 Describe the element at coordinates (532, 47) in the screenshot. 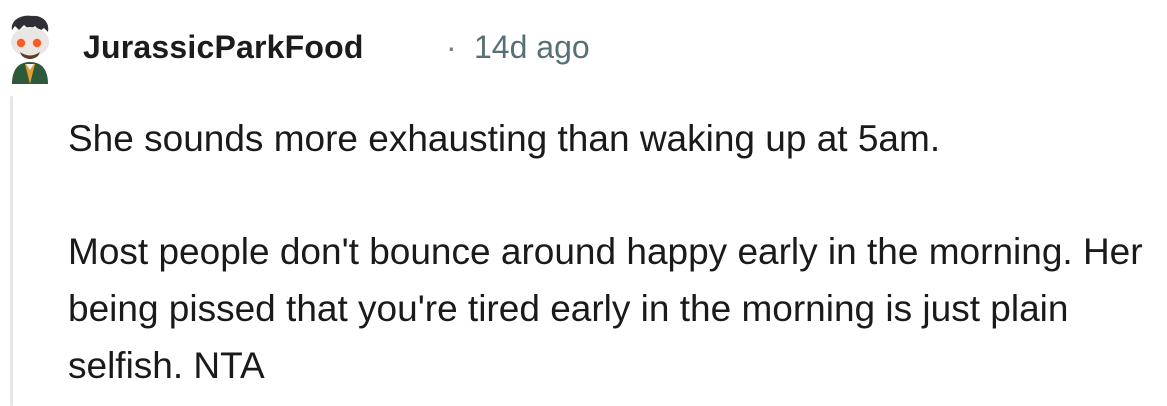

I see `comment-timestamp: 14d ago` at that location.